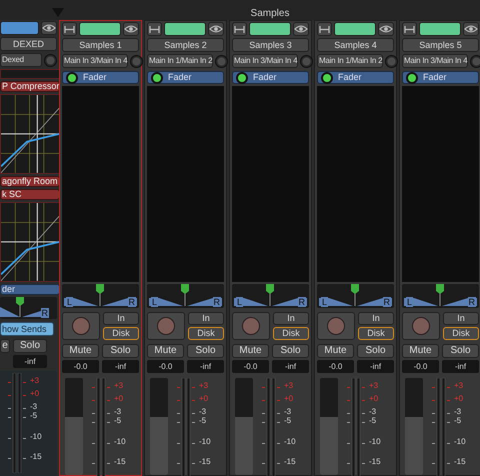 This screenshot has height=476, width=480. I want to click on stereo-panner: R, so click(28, 308).